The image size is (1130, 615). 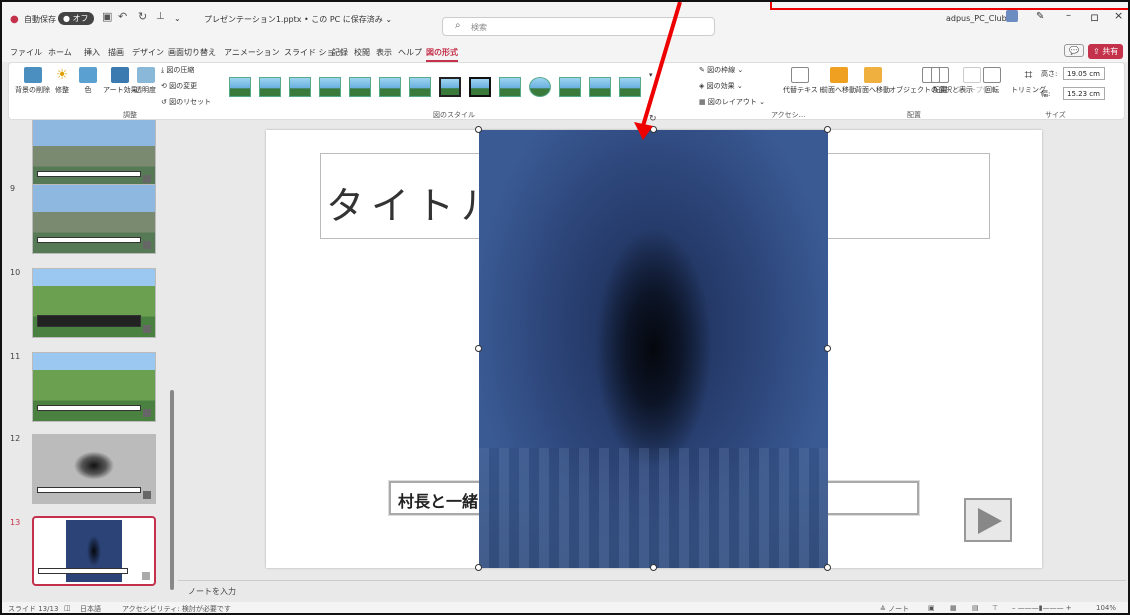 I want to click on rotate-button: 回転, so click(x=992, y=81).